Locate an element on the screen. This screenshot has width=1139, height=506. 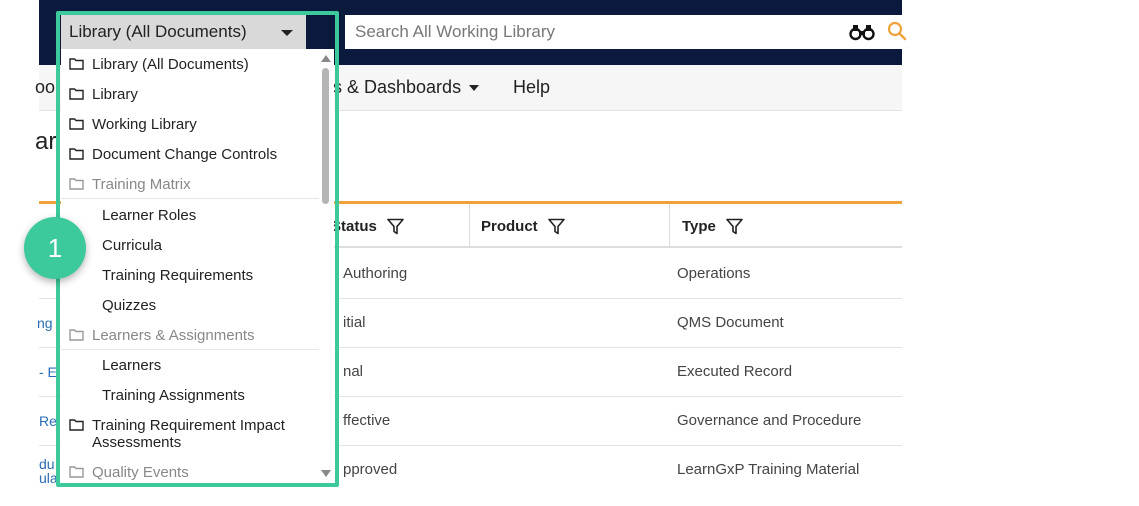
menu-item-label: Document Change Controls is located at coordinates (185, 154).